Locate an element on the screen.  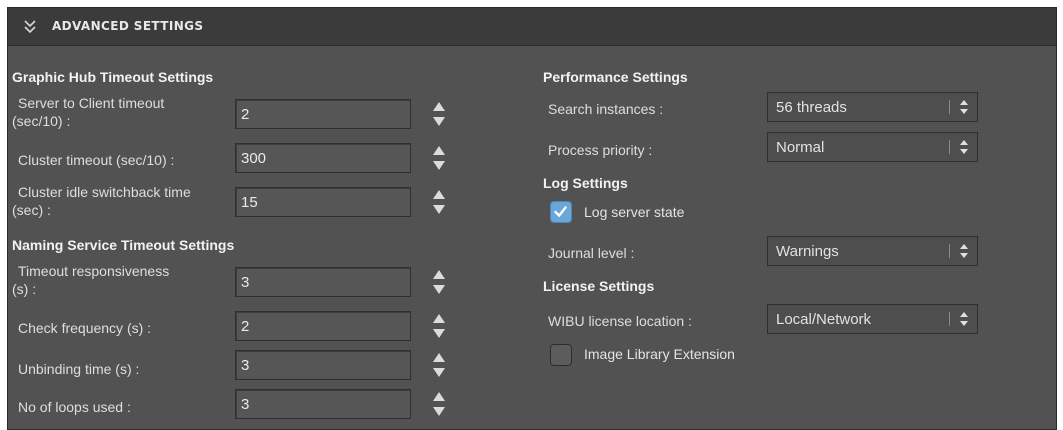
unbinding-time-label: Unbinding time (s) : is located at coordinates (79, 369).